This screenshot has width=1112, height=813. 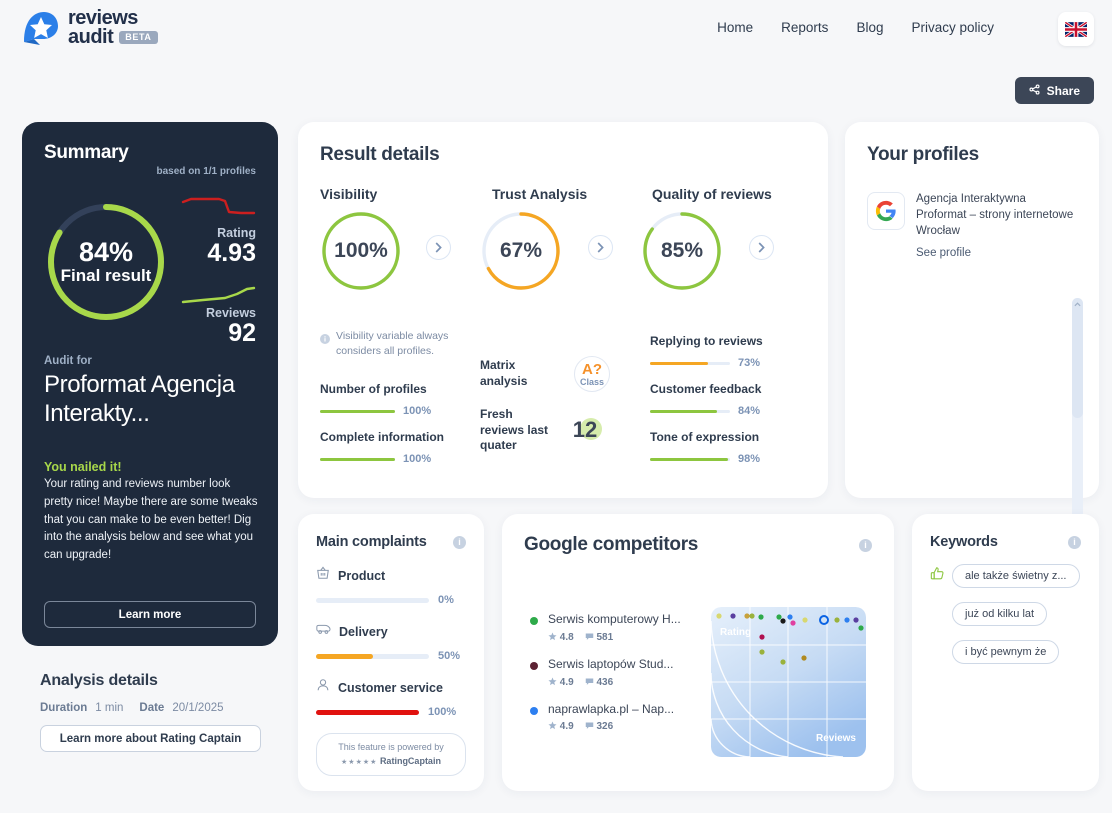 What do you see at coordinates (1000, 614) in the screenshot?
I see `keyword-pill: już od kilku lat` at bounding box center [1000, 614].